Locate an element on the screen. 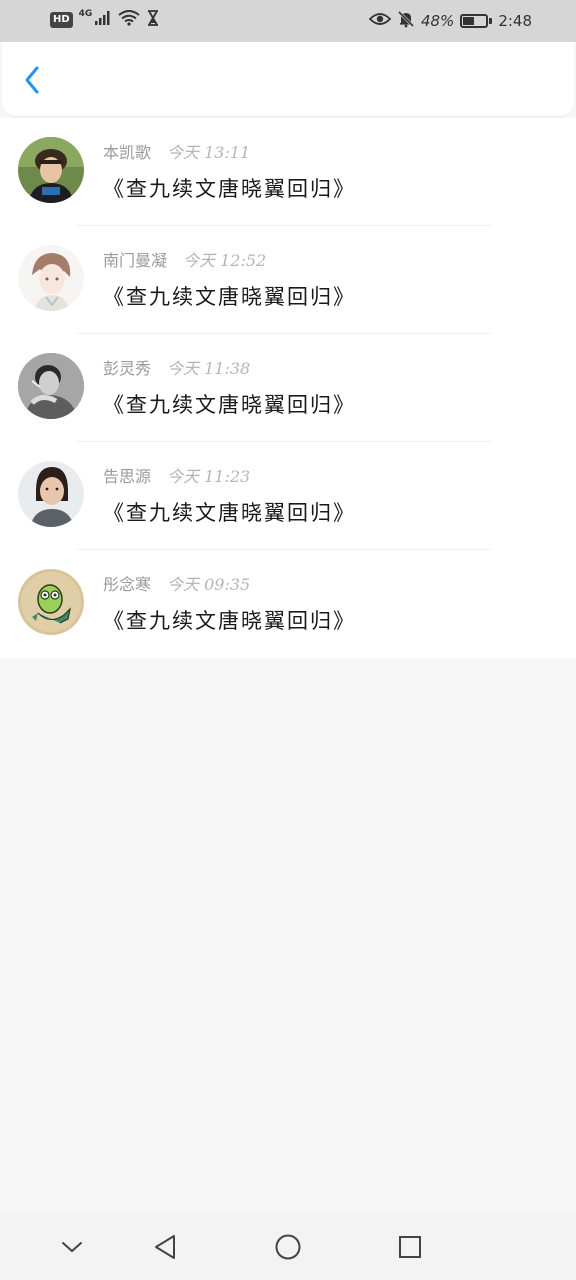 Image resolution: width=576 pixels, height=1280 pixels. battery-percent: 48% is located at coordinates (437, 21).